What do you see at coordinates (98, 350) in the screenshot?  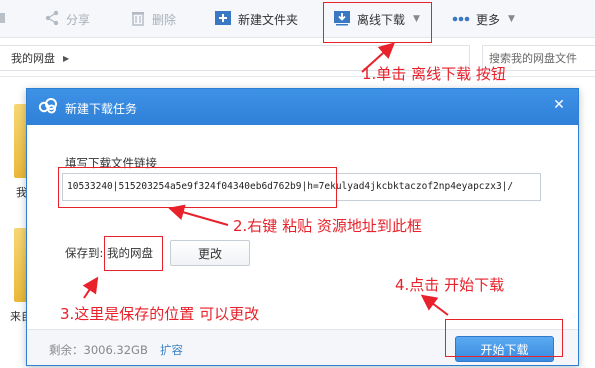 I see `free-space-text: 剩余：3006.32GB` at bounding box center [98, 350].